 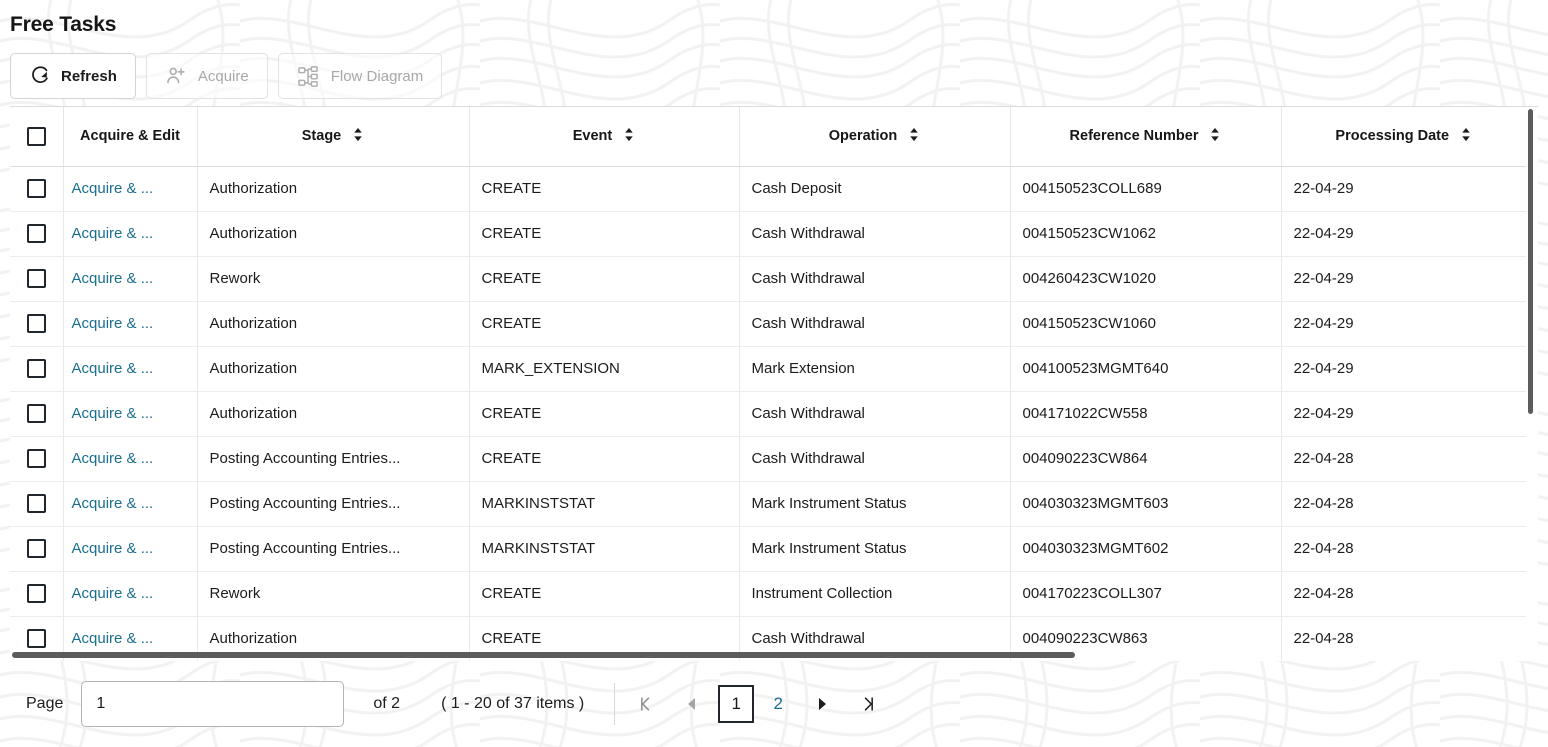 What do you see at coordinates (646, 704) in the screenshot?
I see `first-page-icon` at bounding box center [646, 704].